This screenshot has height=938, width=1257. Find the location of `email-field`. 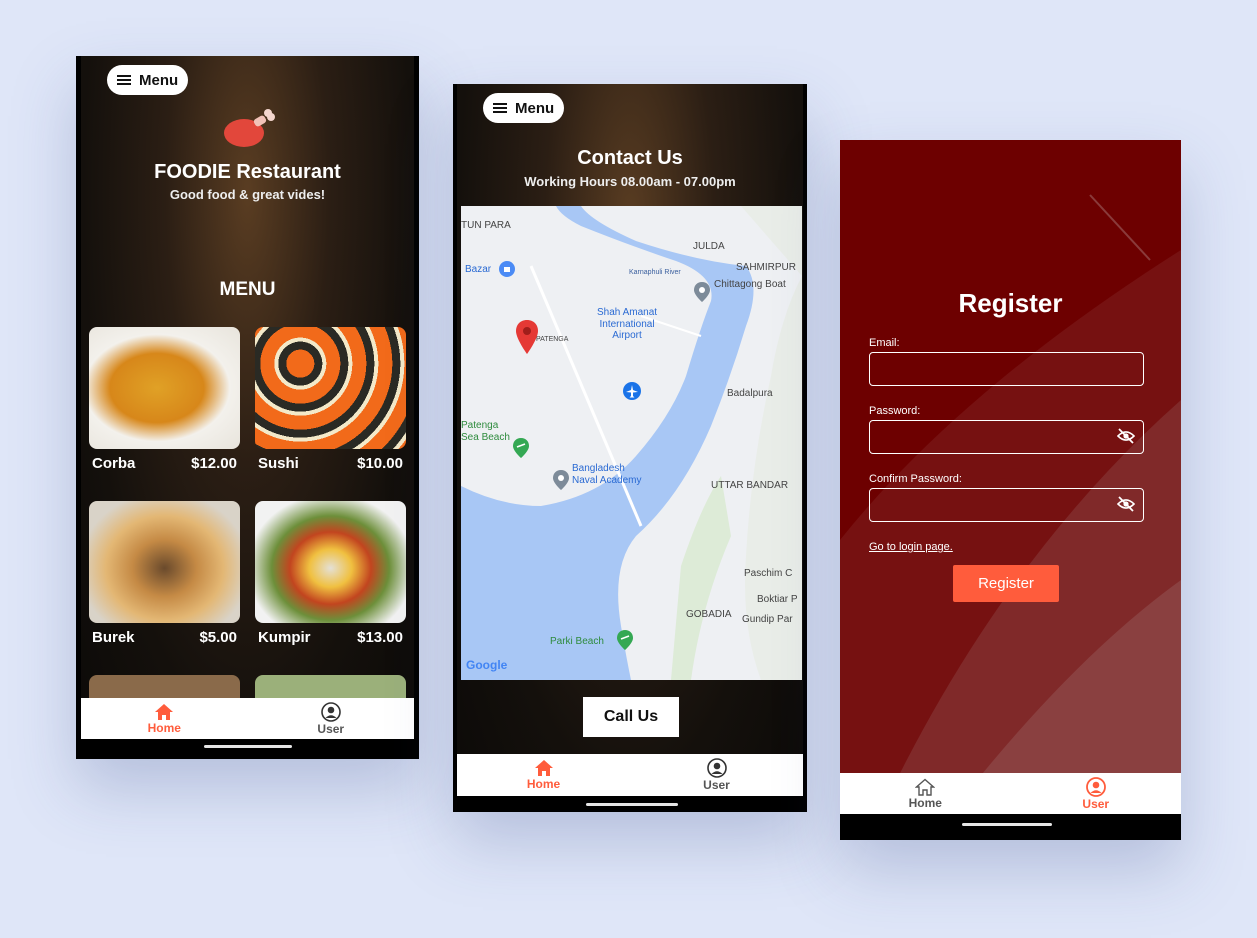

email-field is located at coordinates (1006, 369).